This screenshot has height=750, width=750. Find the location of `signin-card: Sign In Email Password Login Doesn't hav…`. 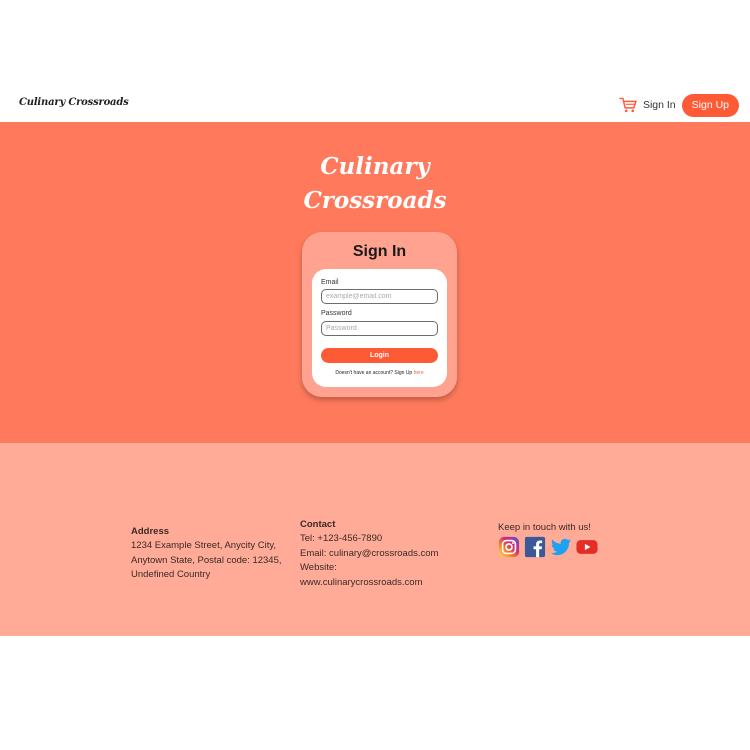

signin-card: Sign In Email Password Login Doesn't hav… is located at coordinates (379, 314).